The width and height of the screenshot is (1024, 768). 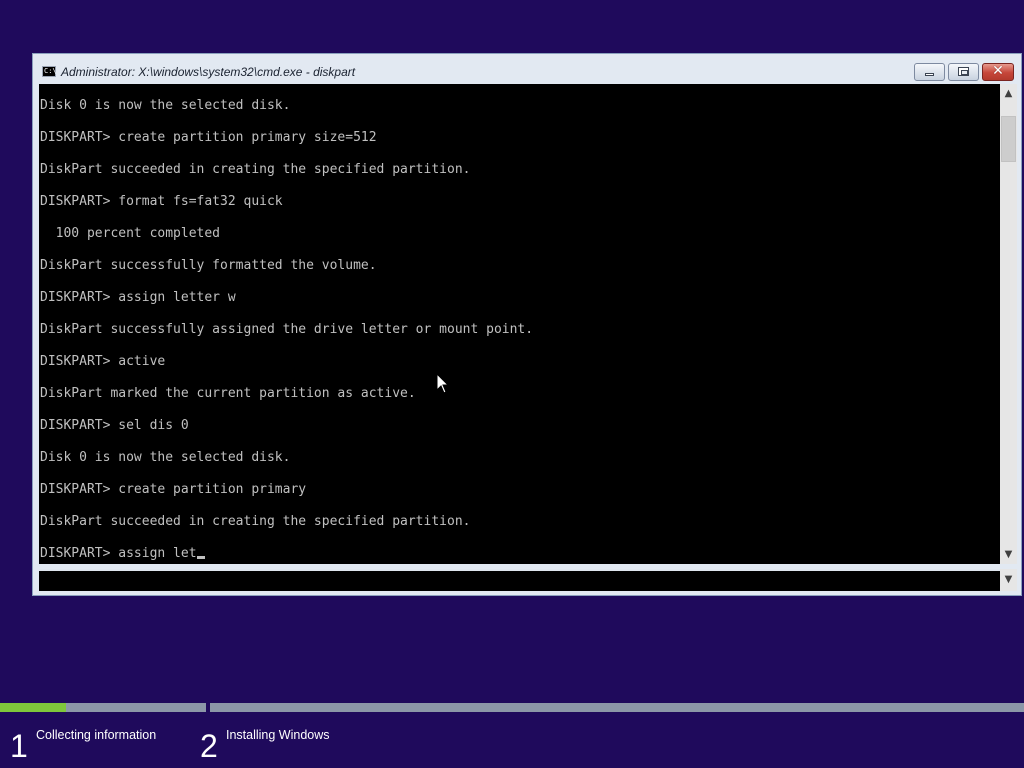 I want to click on console-line: DISKPART> create partition primary, so click(x=173, y=489).